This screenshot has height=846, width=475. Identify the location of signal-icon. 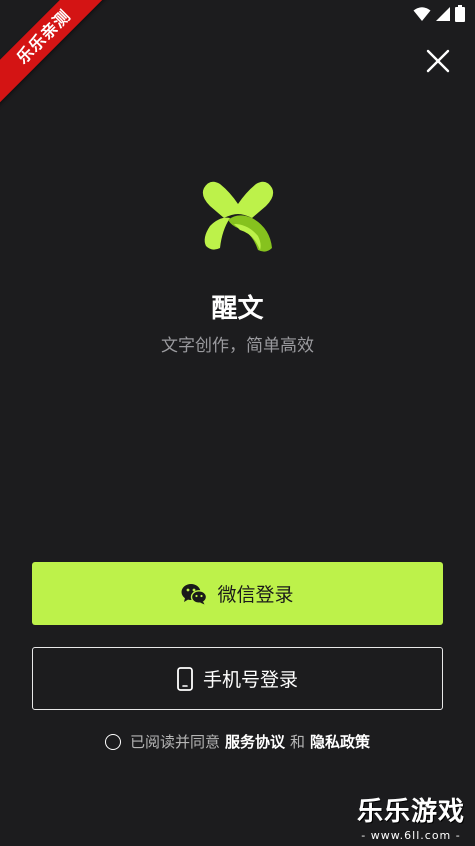
(443, 13).